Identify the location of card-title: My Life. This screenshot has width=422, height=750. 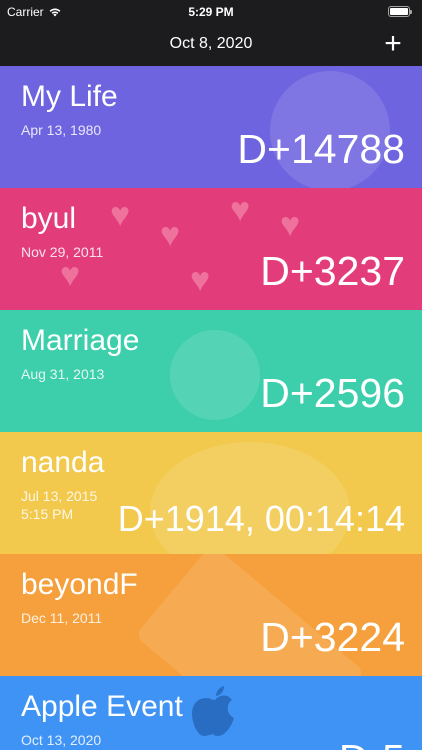
(69, 96).